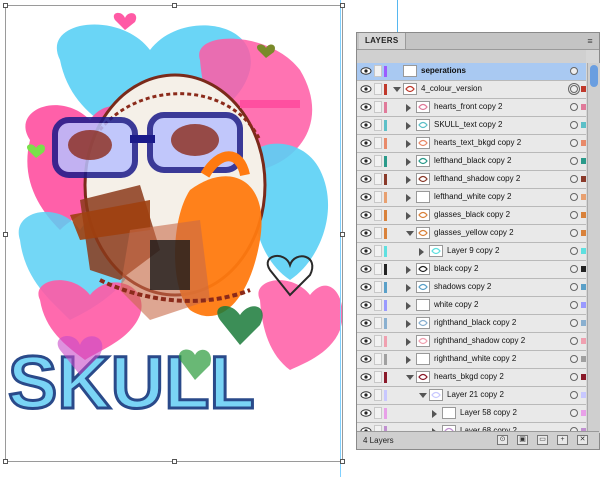 The width and height of the screenshot is (600, 477). Describe the element at coordinates (477, 142) in the screenshot. I see `layer-name: hearts_text_bkgd copy 2` at that location.